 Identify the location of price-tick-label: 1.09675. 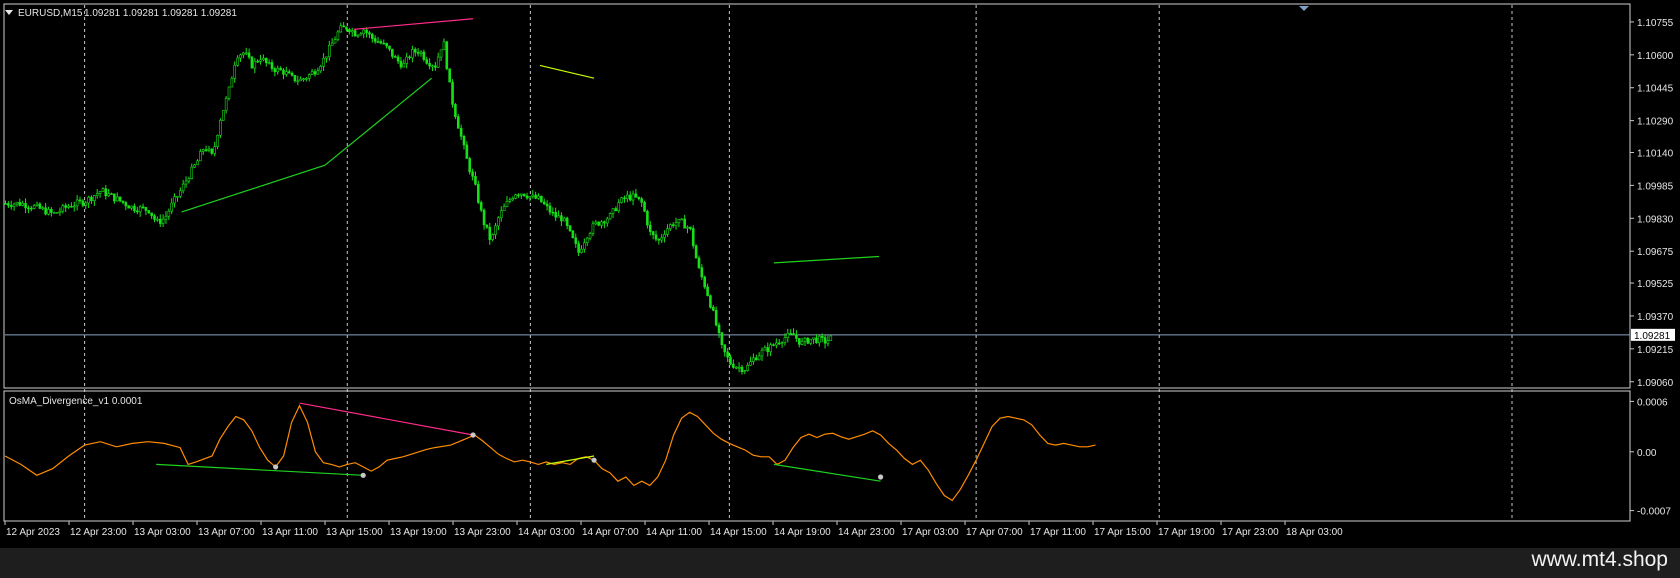
(1655, 252).